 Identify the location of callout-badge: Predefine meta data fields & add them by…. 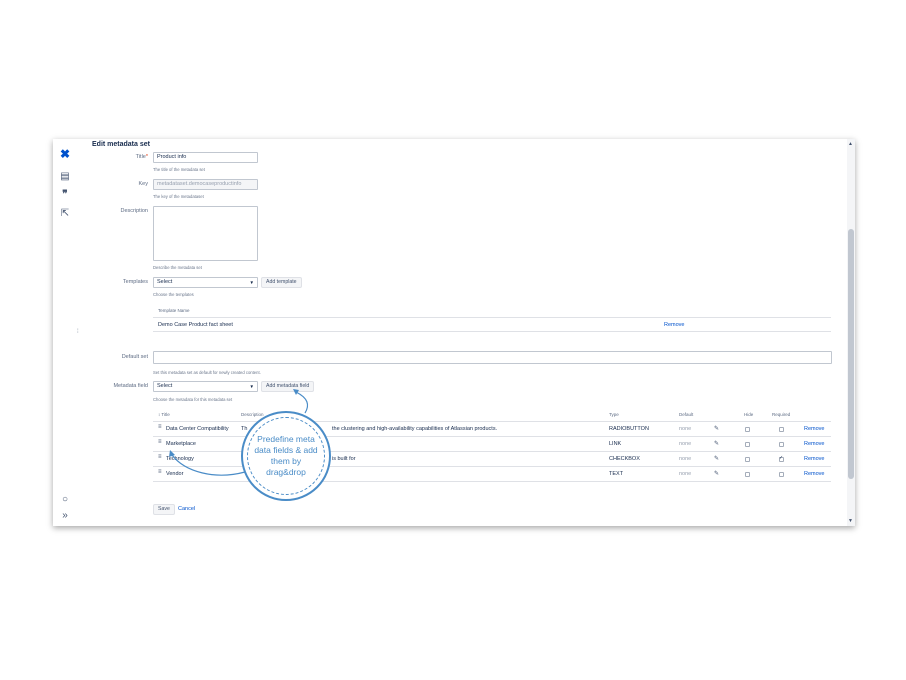
(286, 456).